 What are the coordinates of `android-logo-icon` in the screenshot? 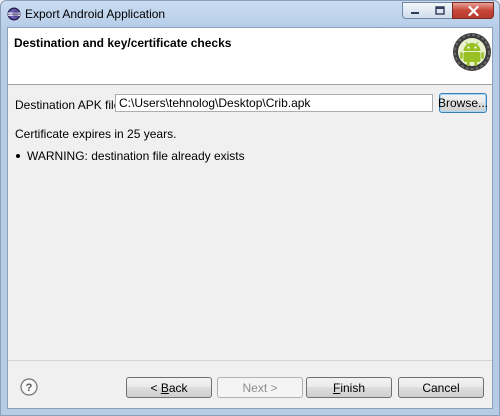 It's located at (472, 52).